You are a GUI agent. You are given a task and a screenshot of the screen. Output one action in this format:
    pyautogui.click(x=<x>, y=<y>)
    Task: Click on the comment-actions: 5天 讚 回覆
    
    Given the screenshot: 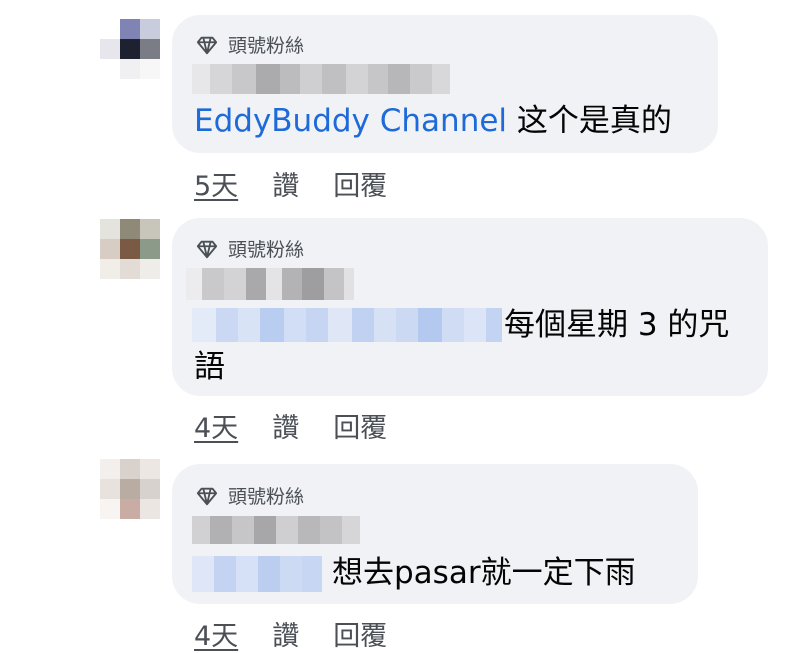 What is the action you would take?
    pyautogui.click(x=290, y=183)
    